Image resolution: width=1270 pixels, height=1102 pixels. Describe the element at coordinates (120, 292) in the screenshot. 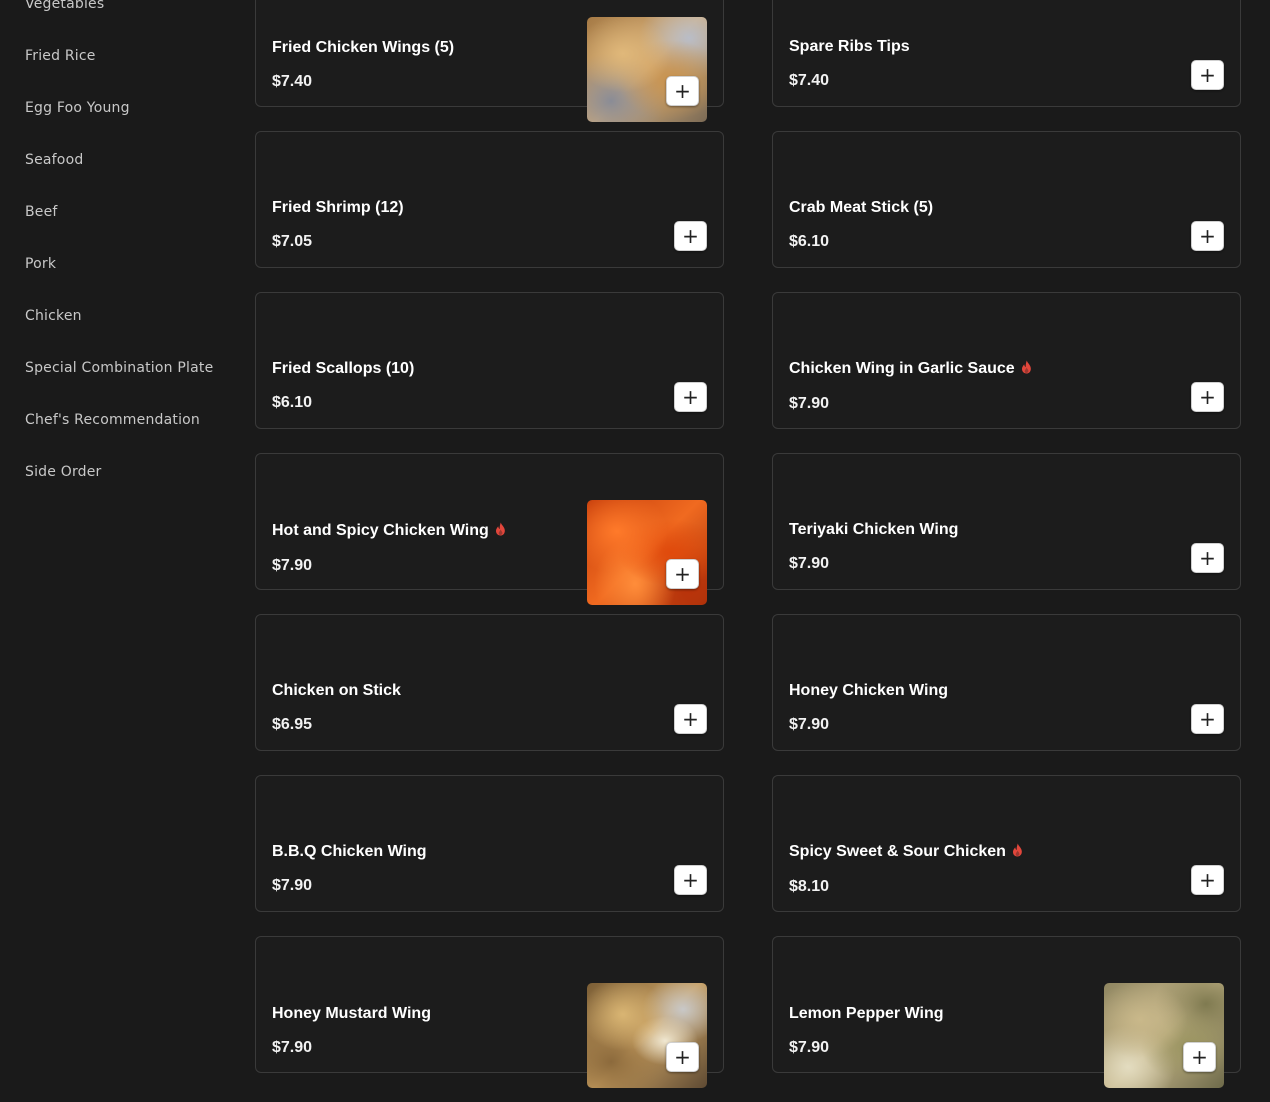

I see `sidebar-item-chicken: Chicken` at that location.